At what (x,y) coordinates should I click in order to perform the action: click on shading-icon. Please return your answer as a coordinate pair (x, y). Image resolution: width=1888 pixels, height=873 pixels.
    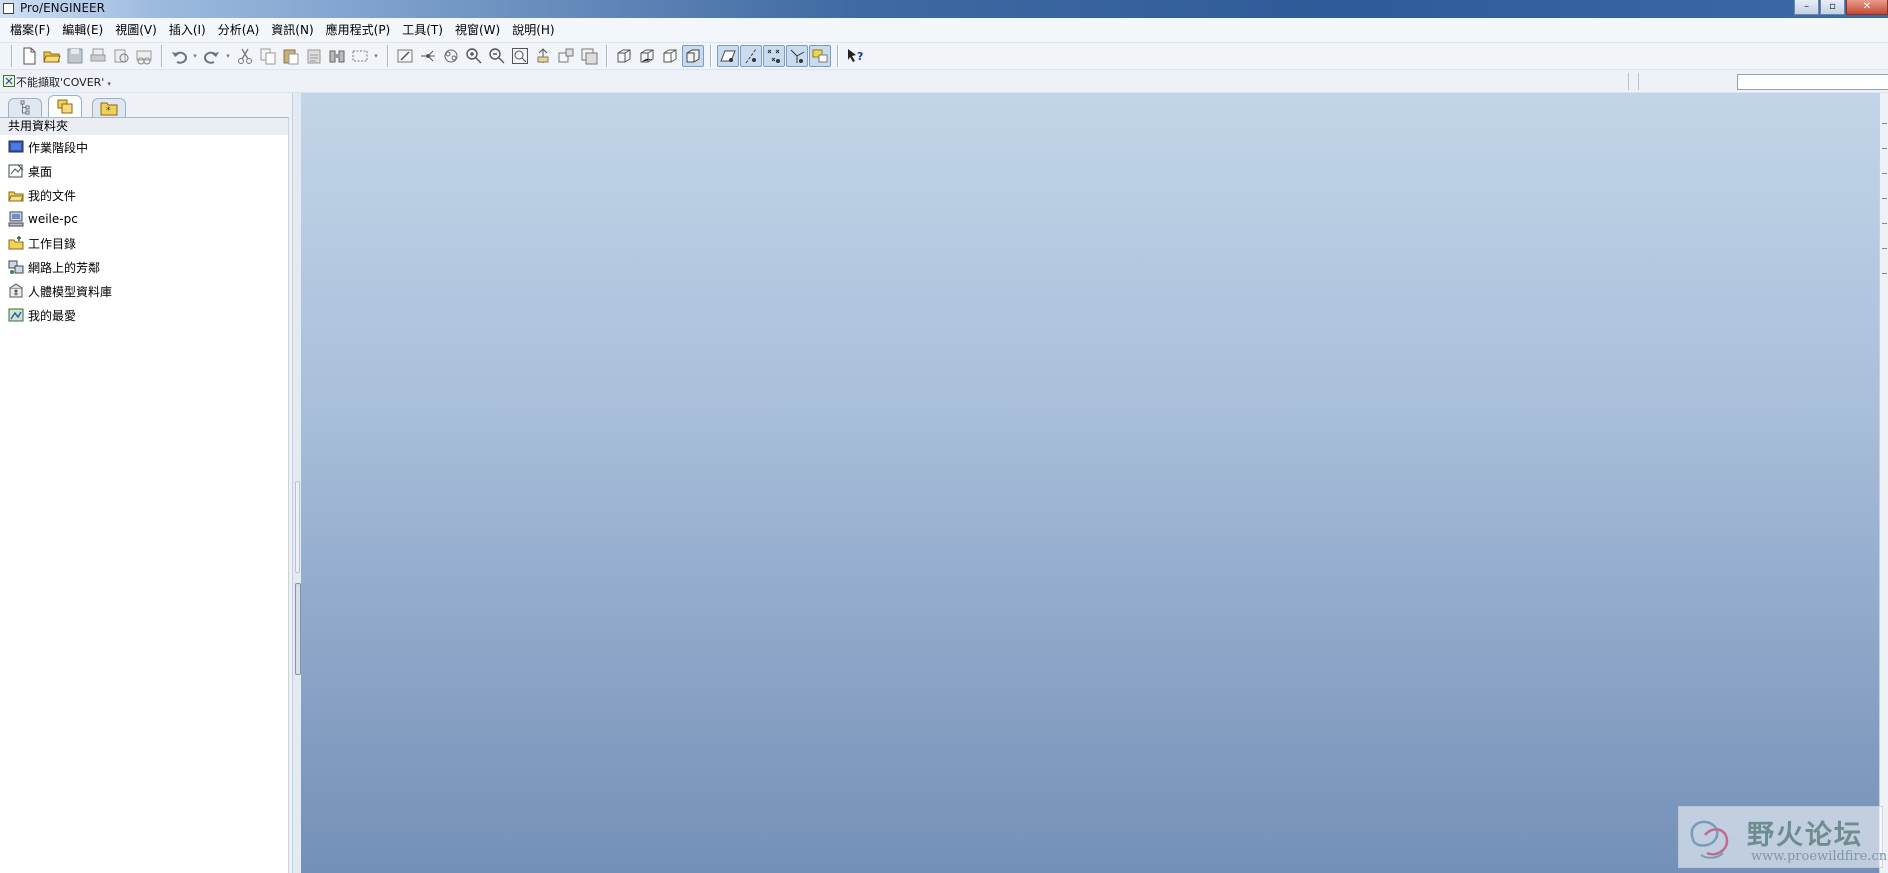
    Looking at the image, I should click on (693, 56).